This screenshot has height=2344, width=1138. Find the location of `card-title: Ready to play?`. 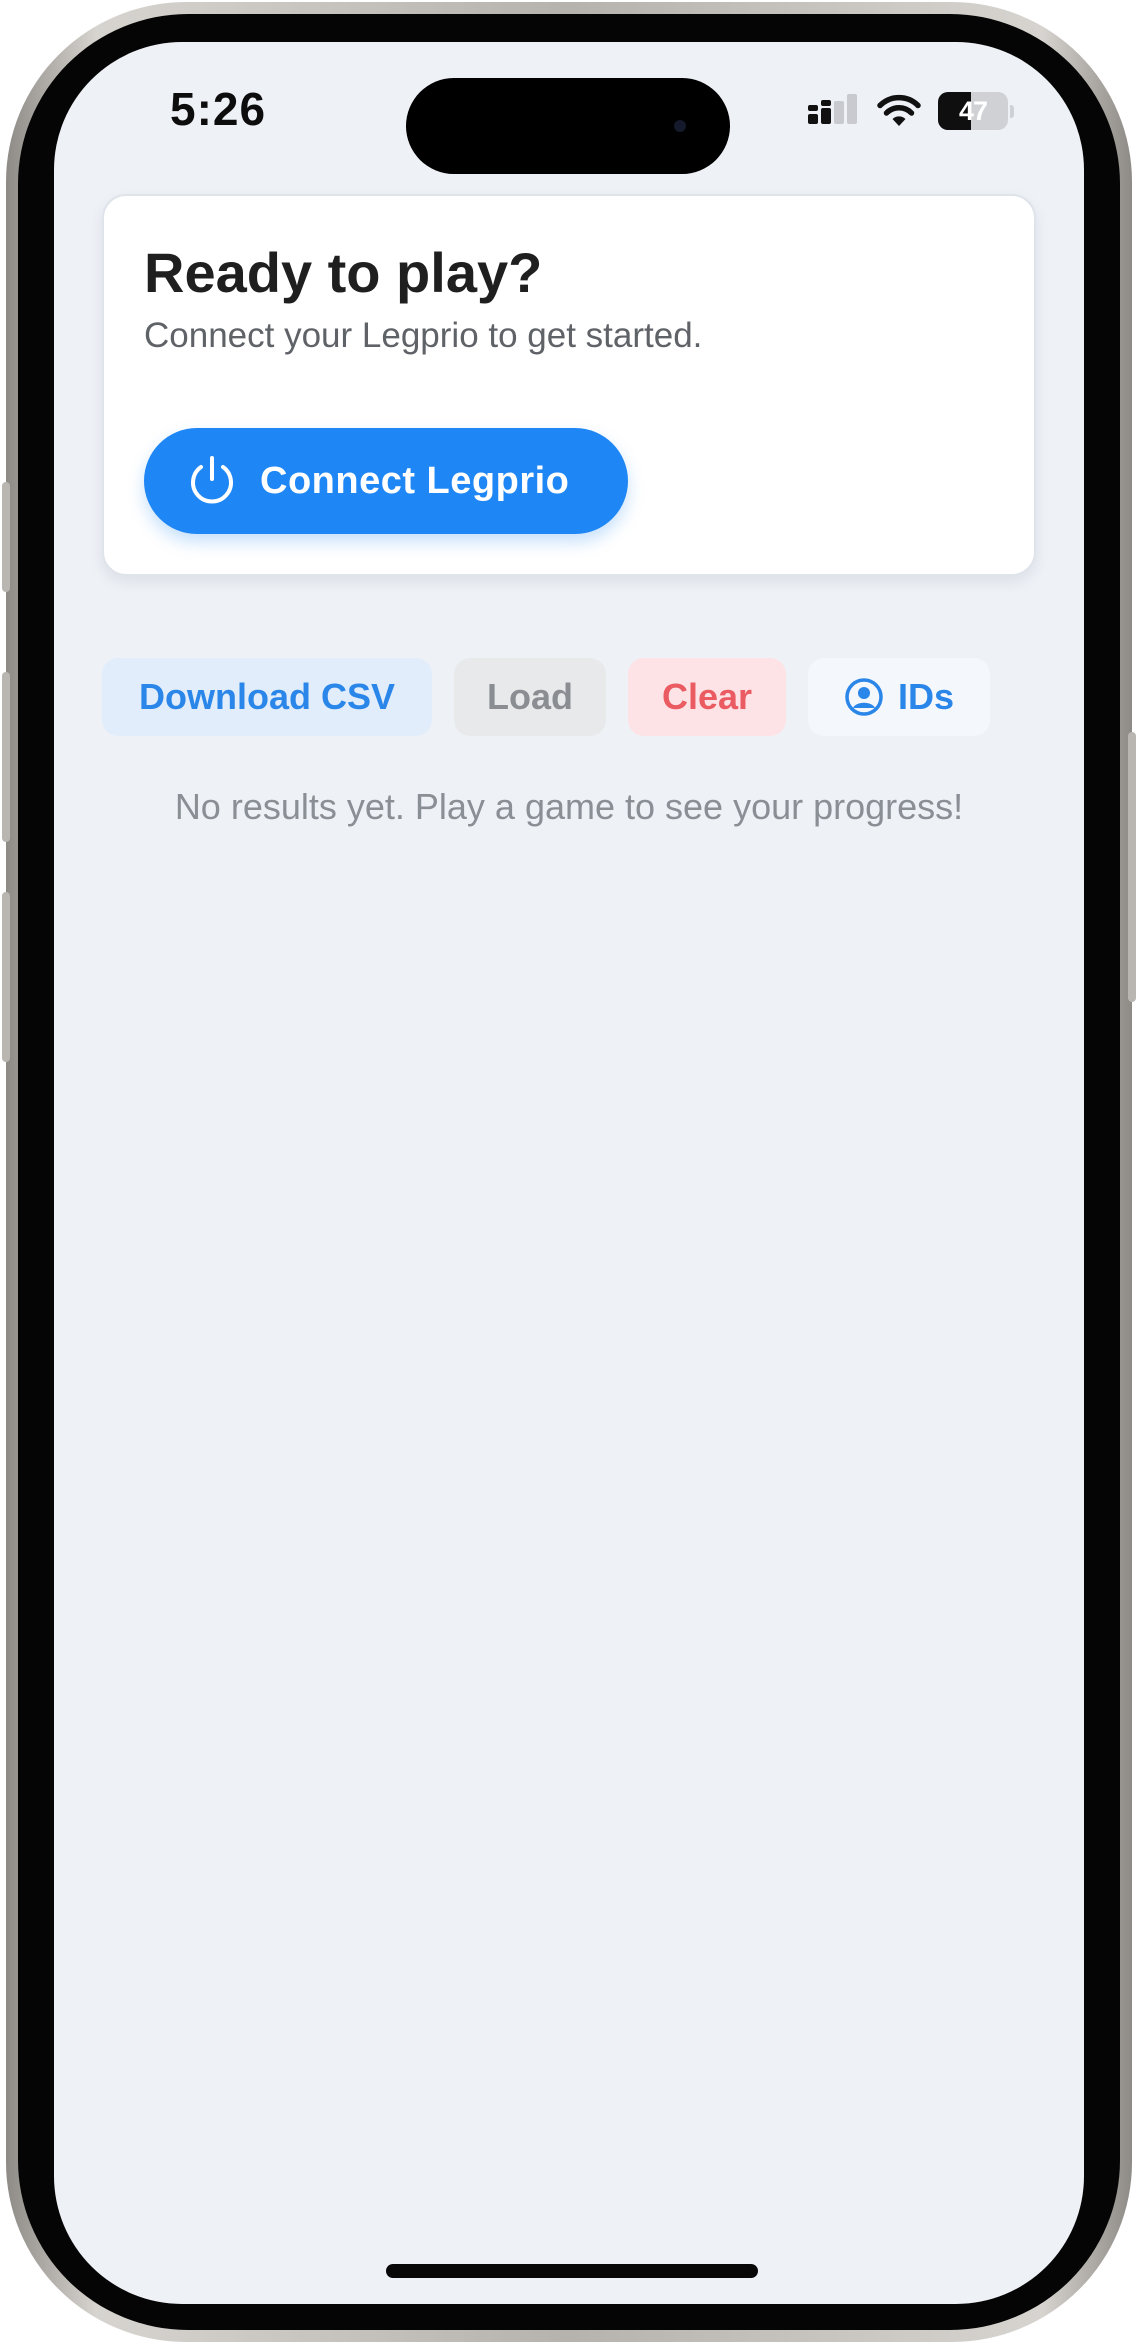

card-title: Ready to play? is located at coordinates (343, 272).